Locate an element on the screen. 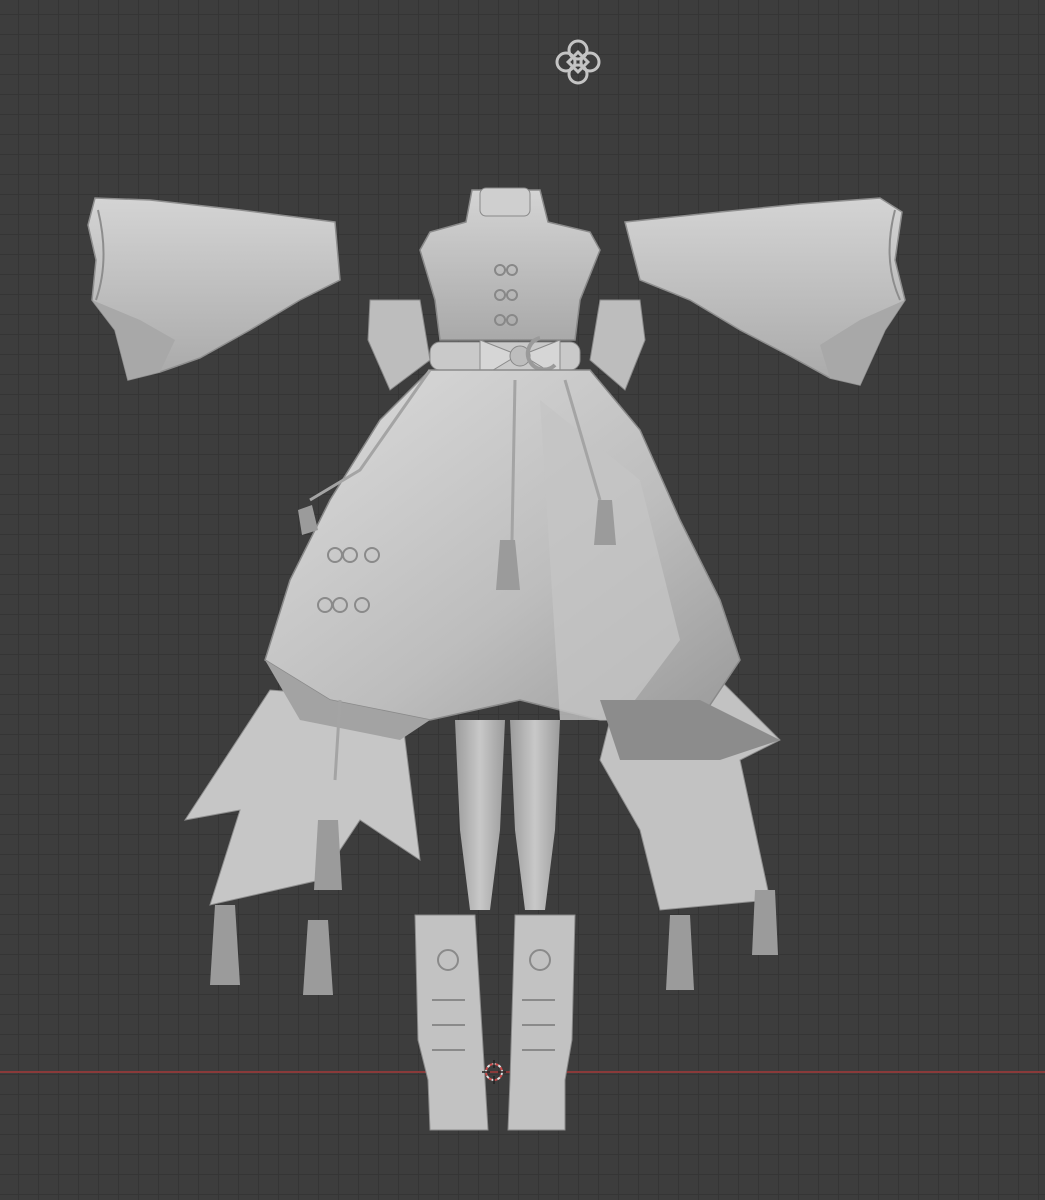 This screenshot has height=1200, width=1045. legs is located at coordinates (507, 815).